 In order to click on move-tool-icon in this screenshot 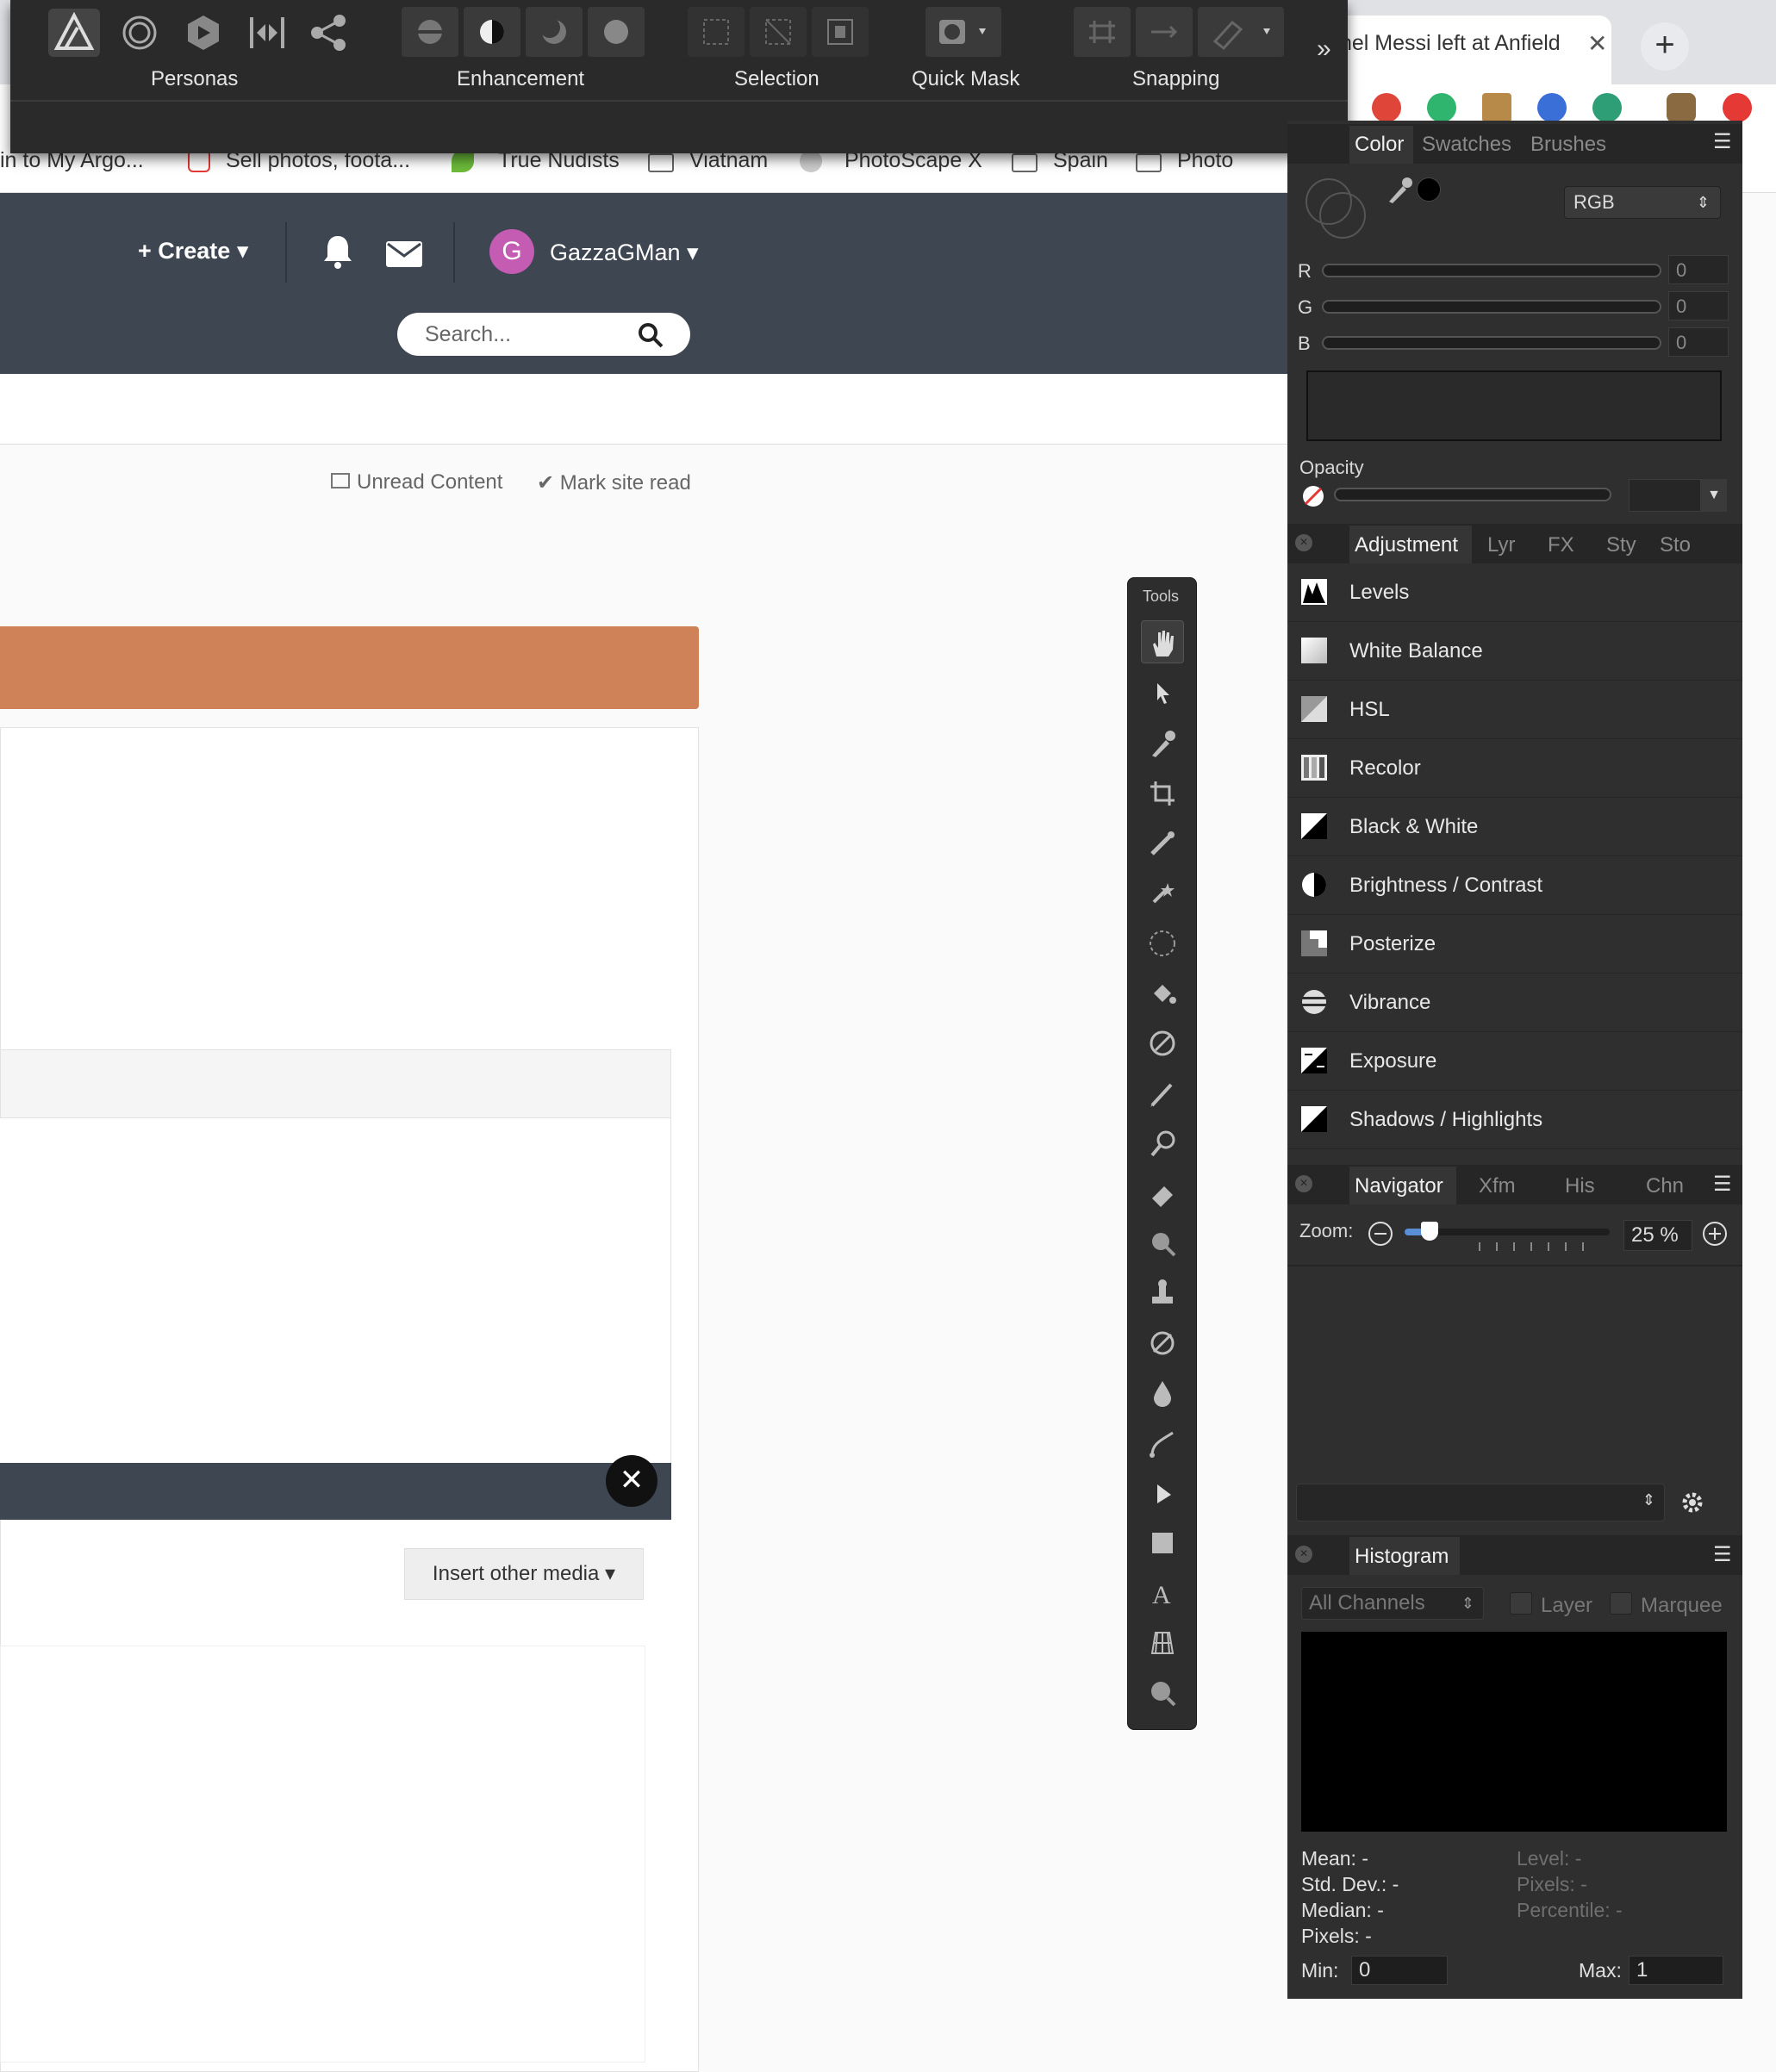, I will do `click(1162, 694)`.